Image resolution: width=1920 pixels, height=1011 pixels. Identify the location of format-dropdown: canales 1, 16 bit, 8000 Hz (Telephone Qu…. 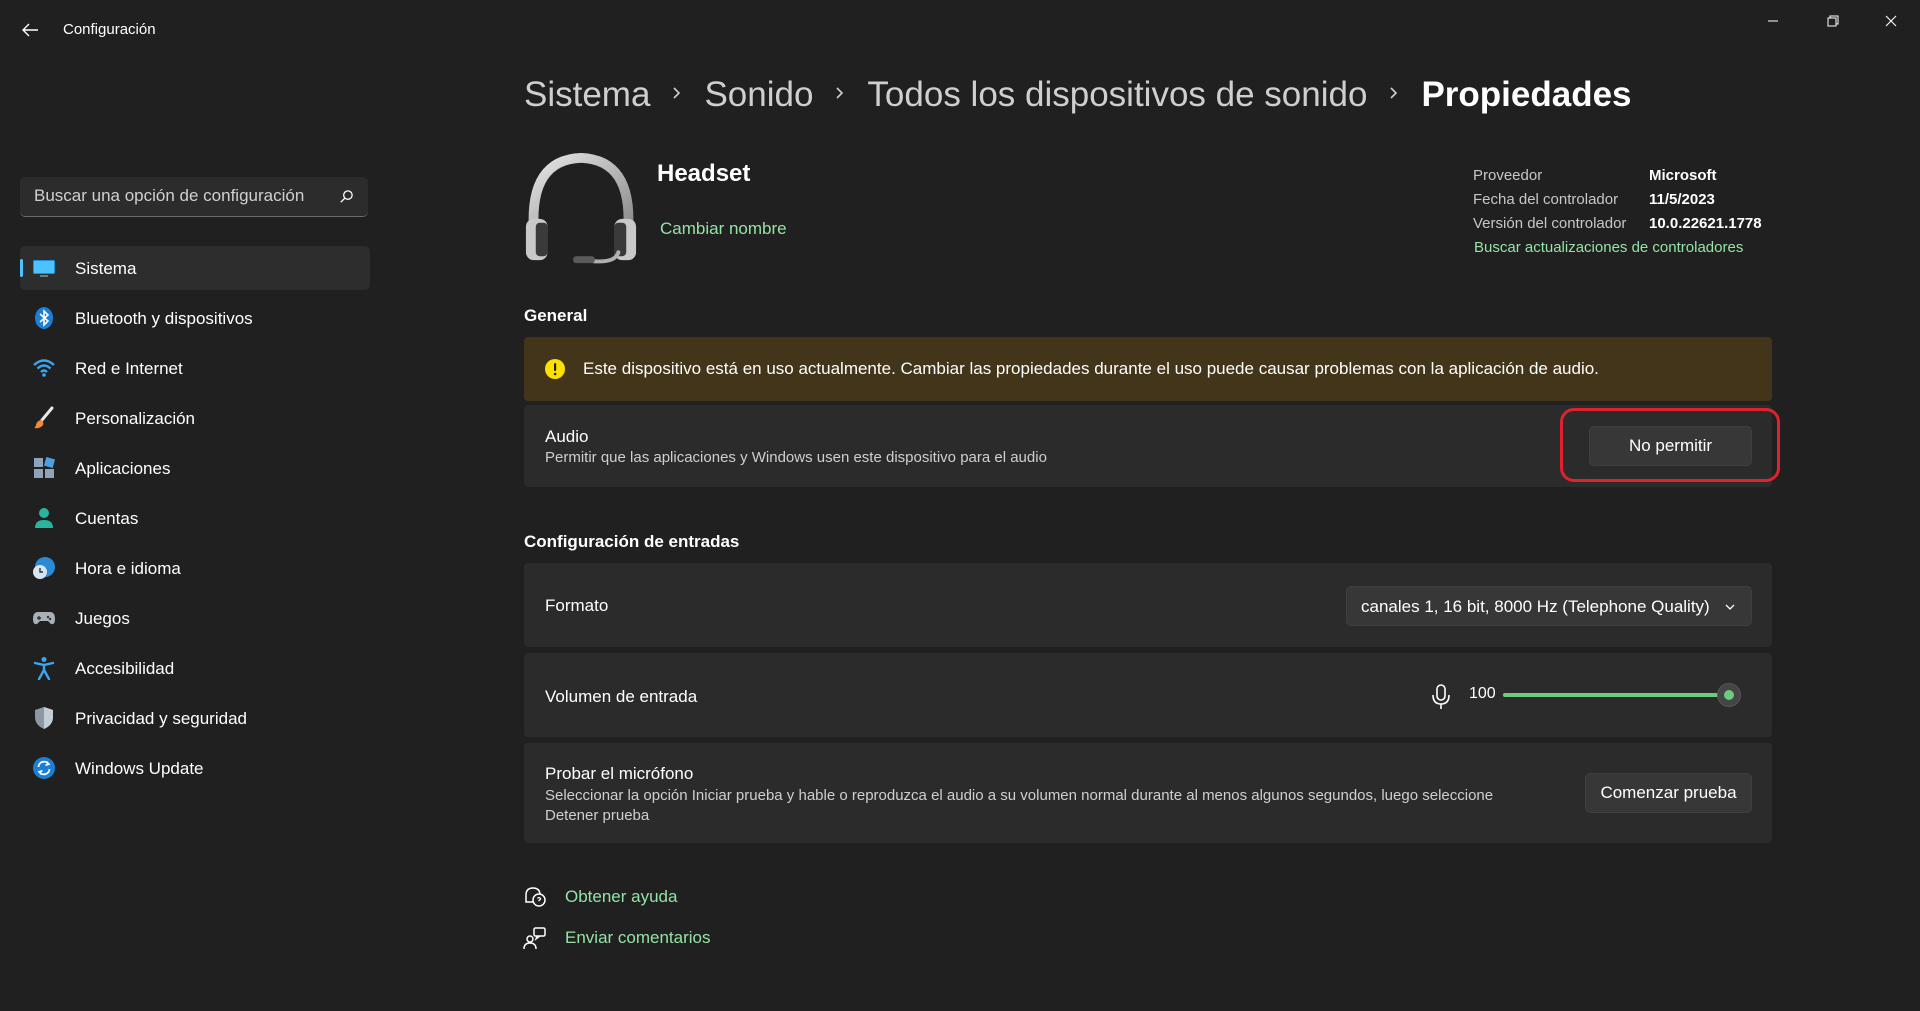
(1549, 606).